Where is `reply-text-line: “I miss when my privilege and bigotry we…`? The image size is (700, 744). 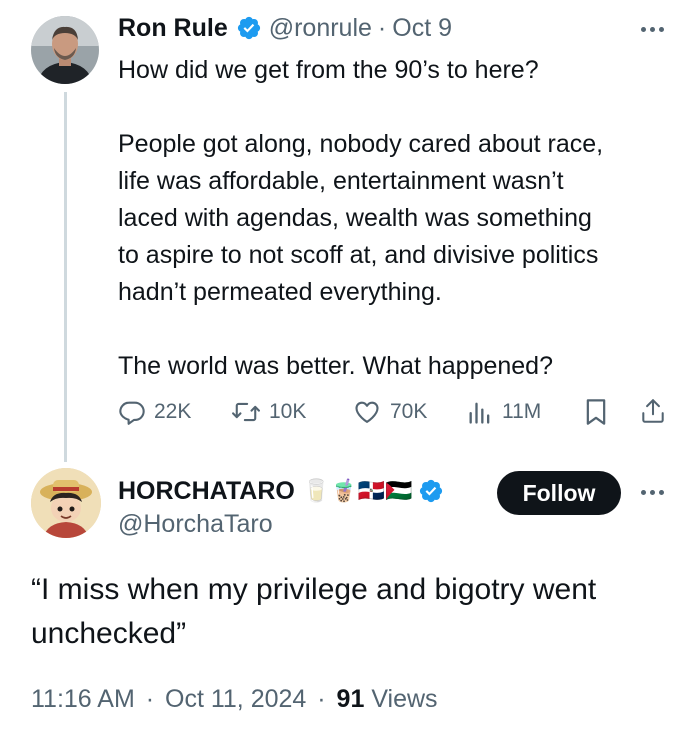
reply-text-line: “I miss when my privilege and bigotry we… is located at coordinates (314, 589).